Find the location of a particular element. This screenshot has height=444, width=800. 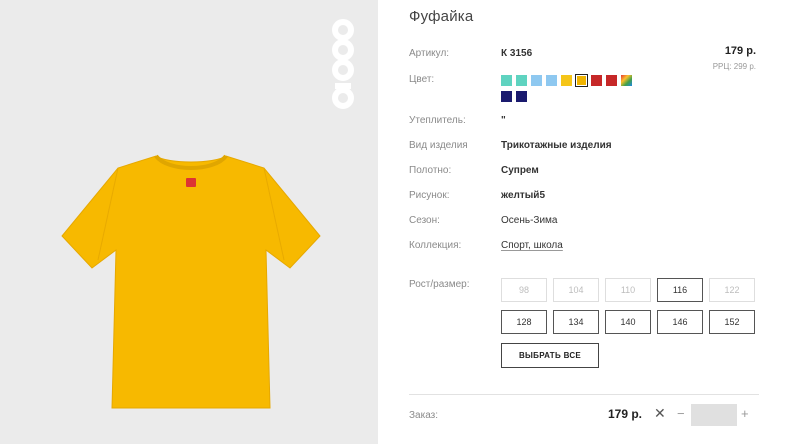

quantity-decrease-button: − is located at coordinates (681, 413).